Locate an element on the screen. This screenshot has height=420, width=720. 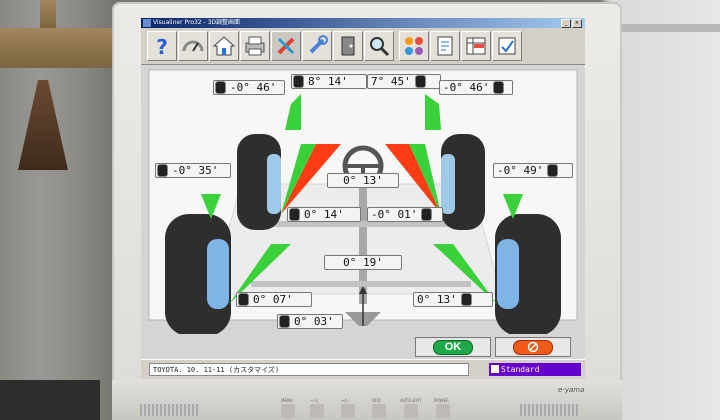
monitor-menu-button is located at coordinates (288, 411).